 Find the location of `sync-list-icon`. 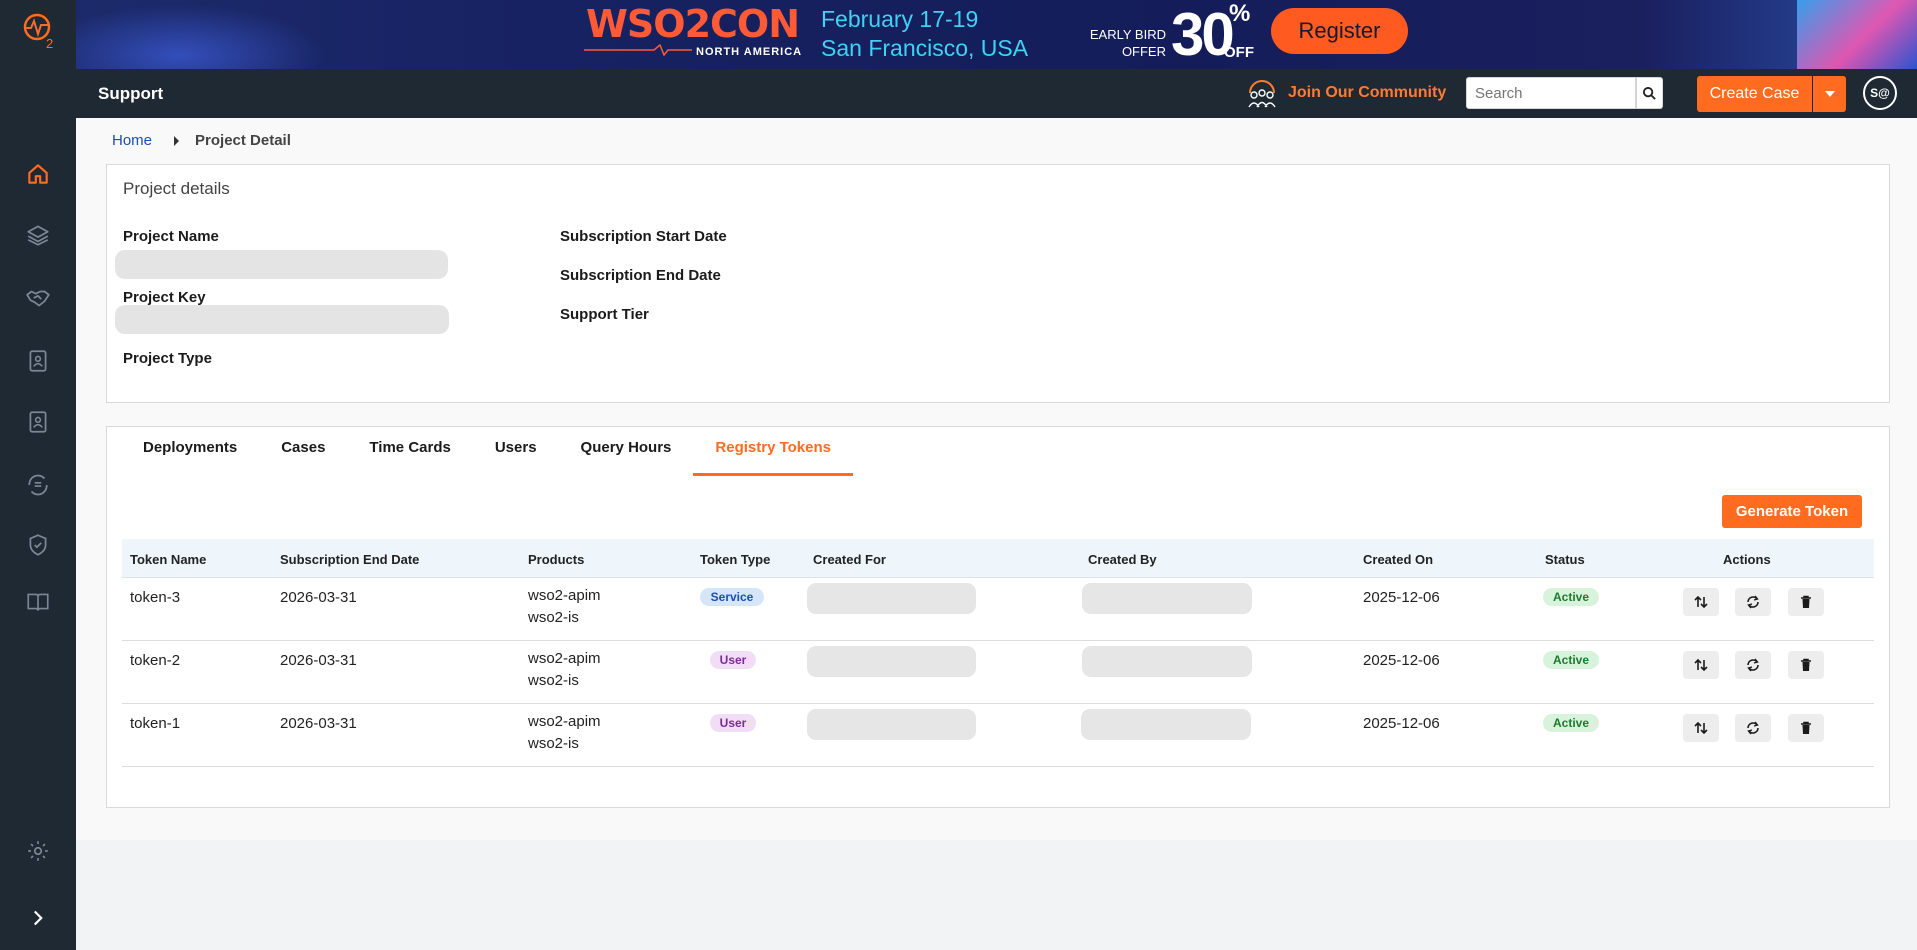

sync-list-icon is located at coordinates (38, 485).